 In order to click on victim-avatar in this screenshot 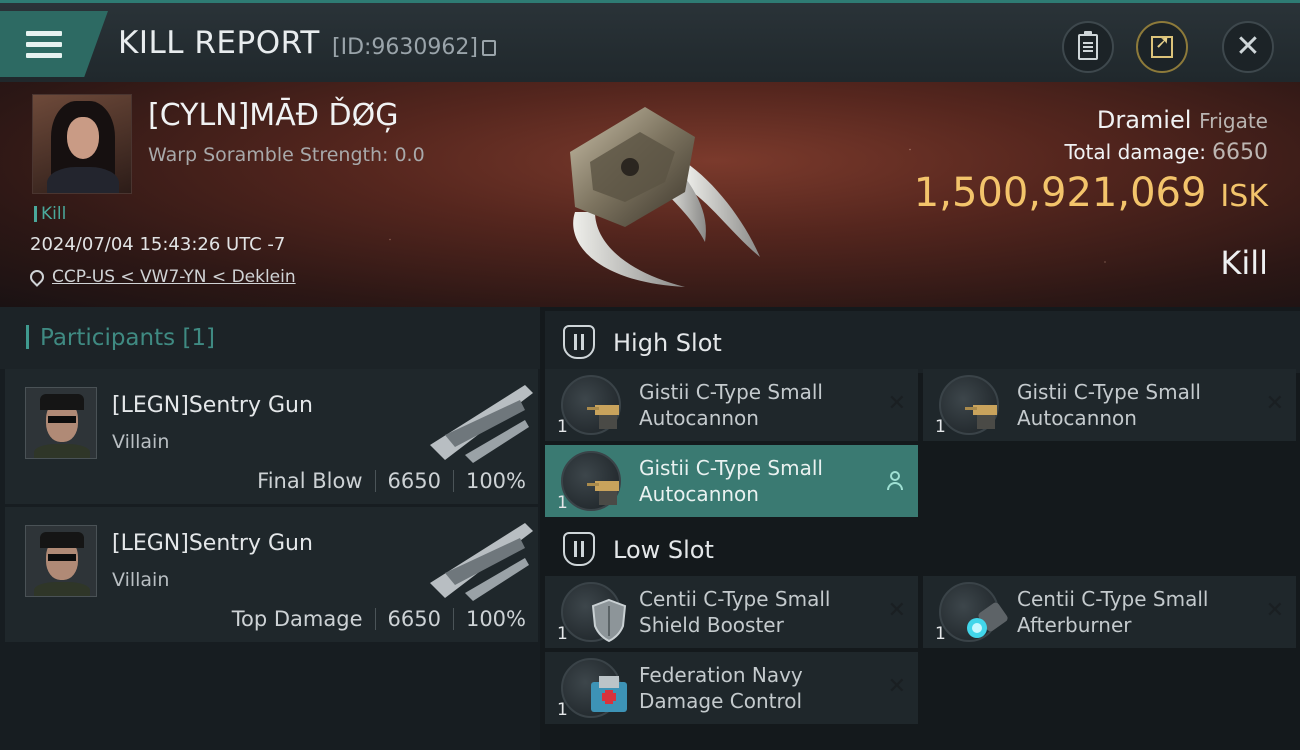, I will do `click(82, 144)`.